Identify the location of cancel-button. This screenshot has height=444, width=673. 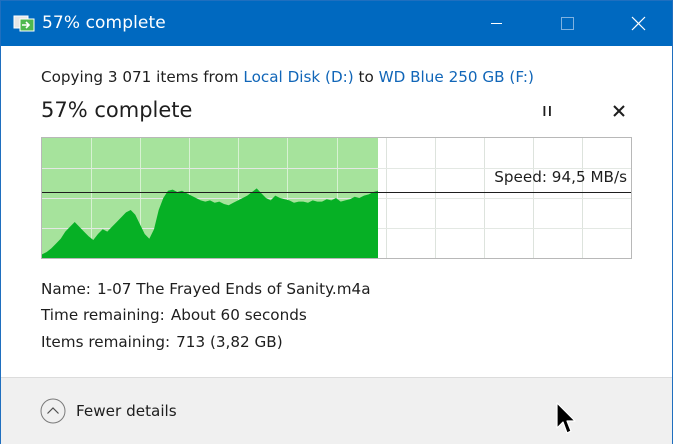
(619, 111).